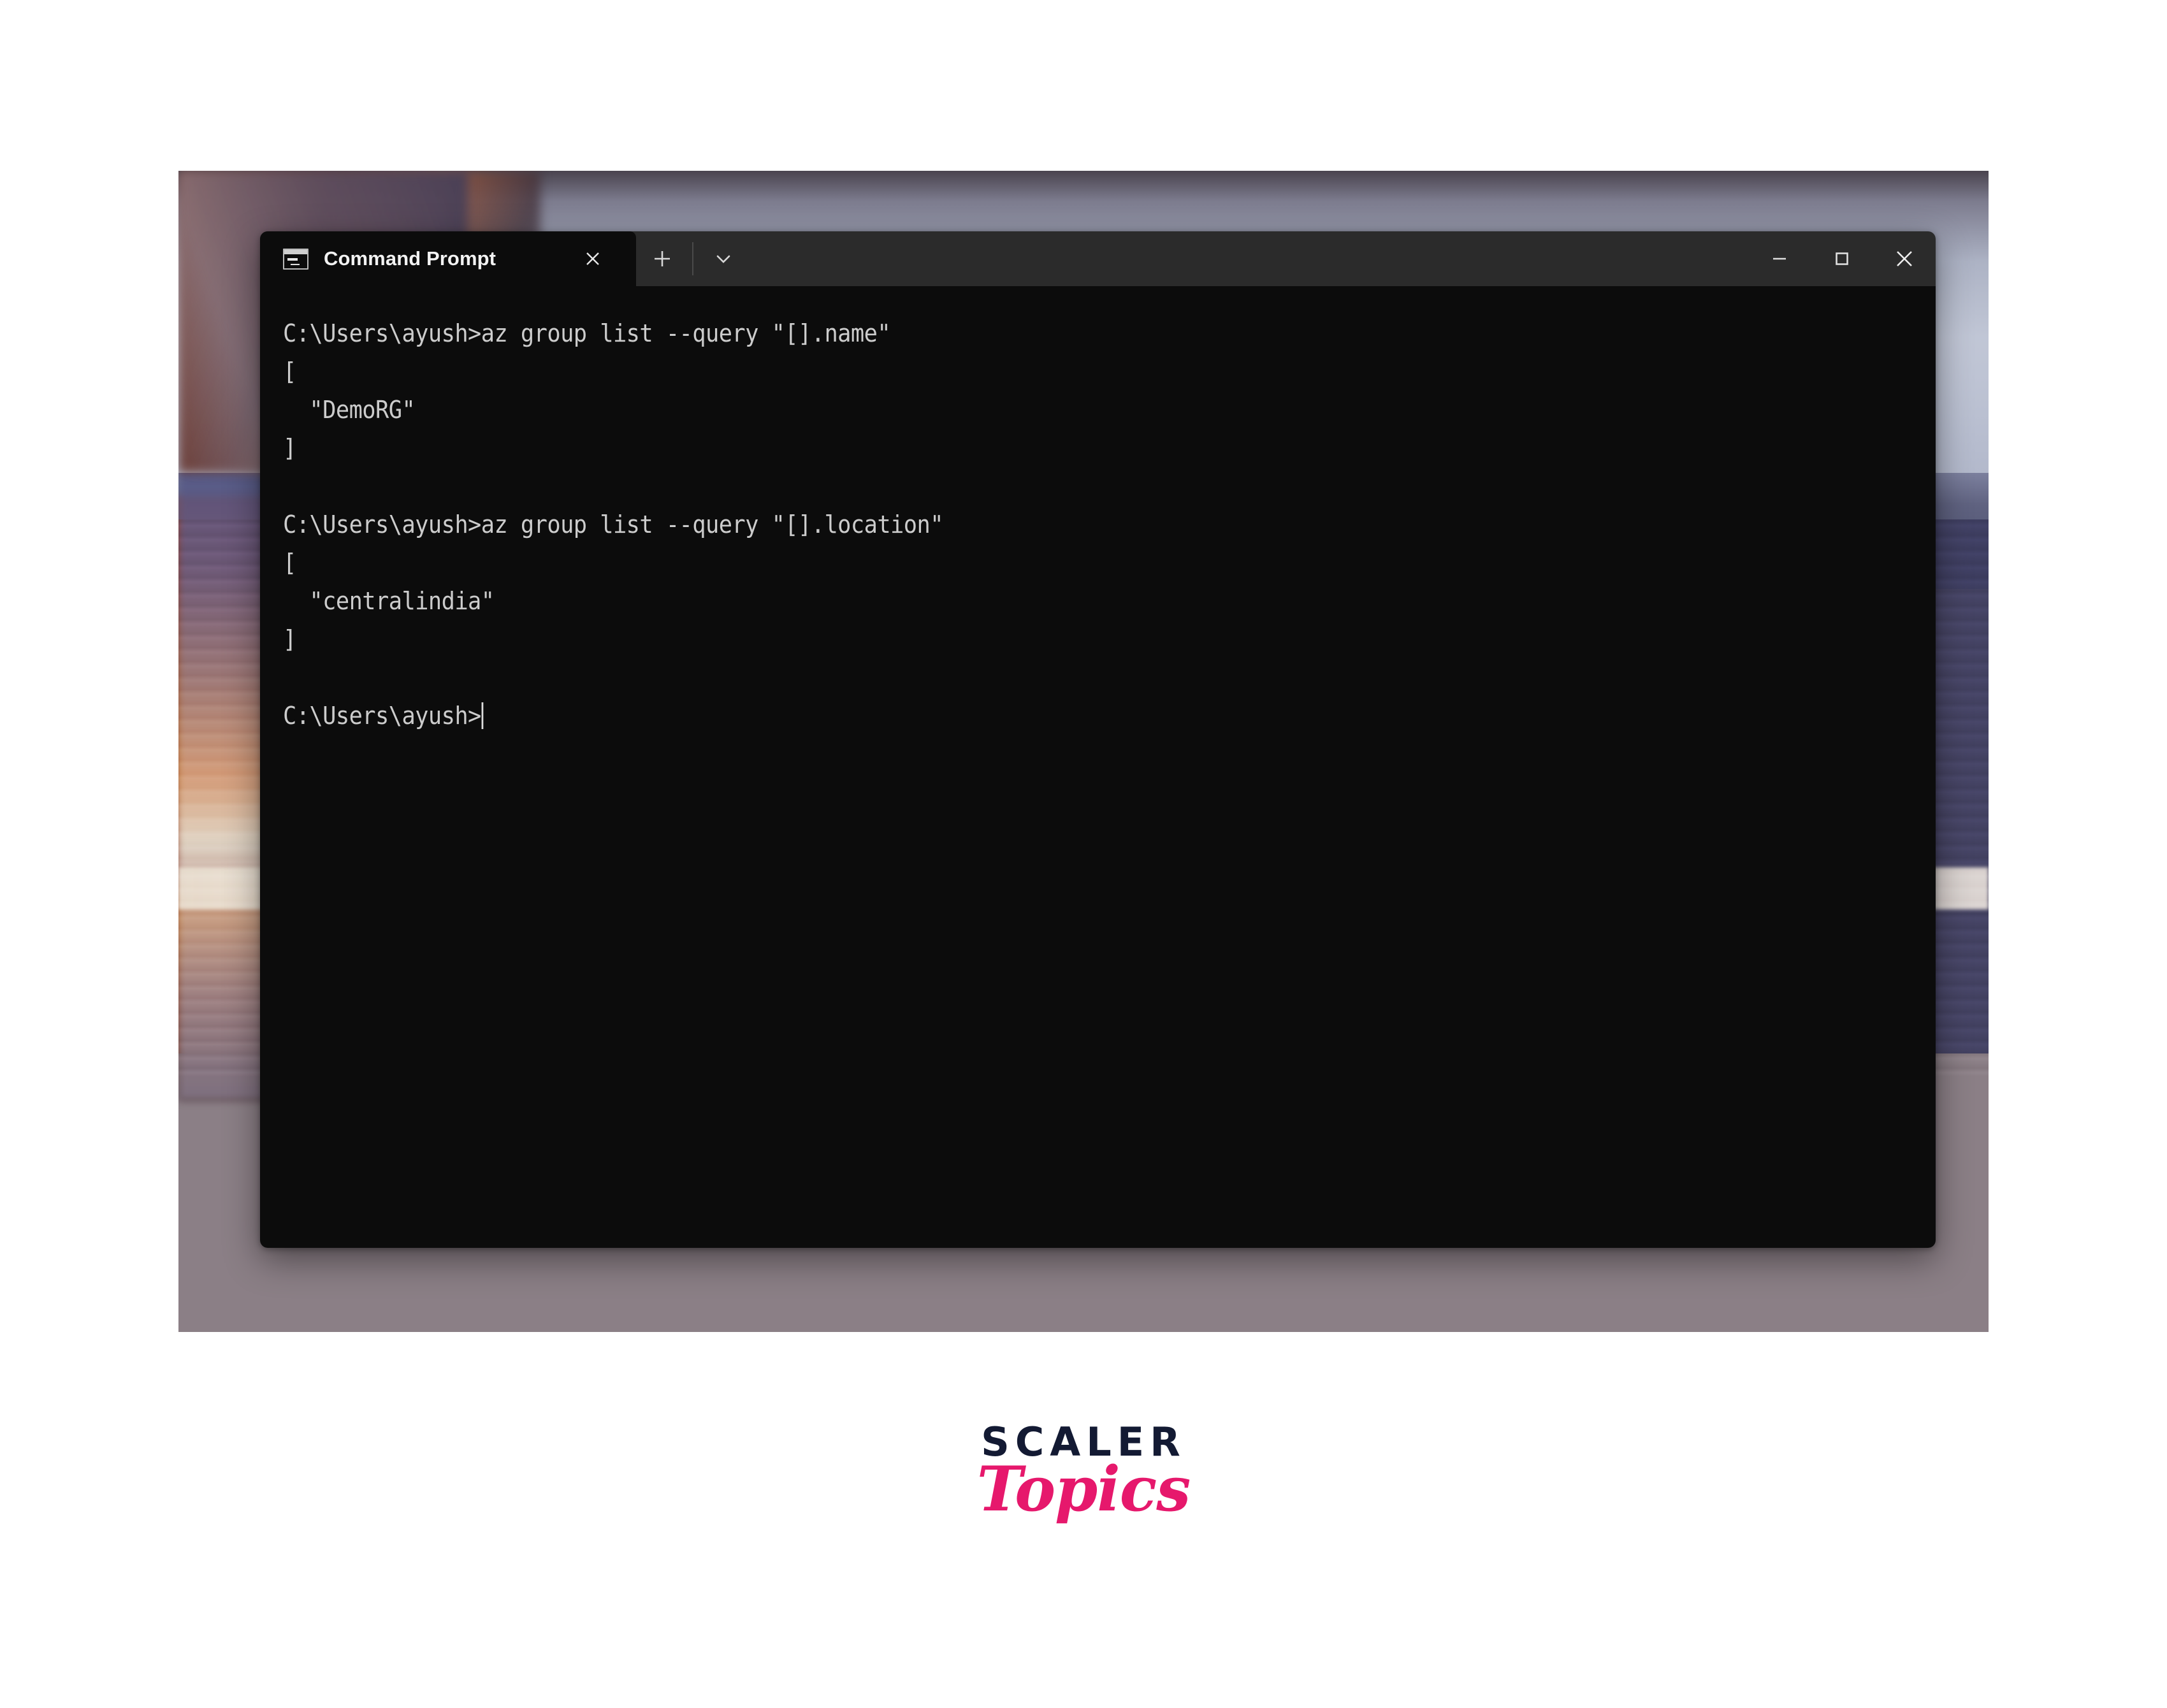 The height and width of the screenshot is (1708, 2167). Describe the element at coordinates (382, 716) in the screenshot. I see `terminal-prompt: C:\Users\ayush>` at that location.